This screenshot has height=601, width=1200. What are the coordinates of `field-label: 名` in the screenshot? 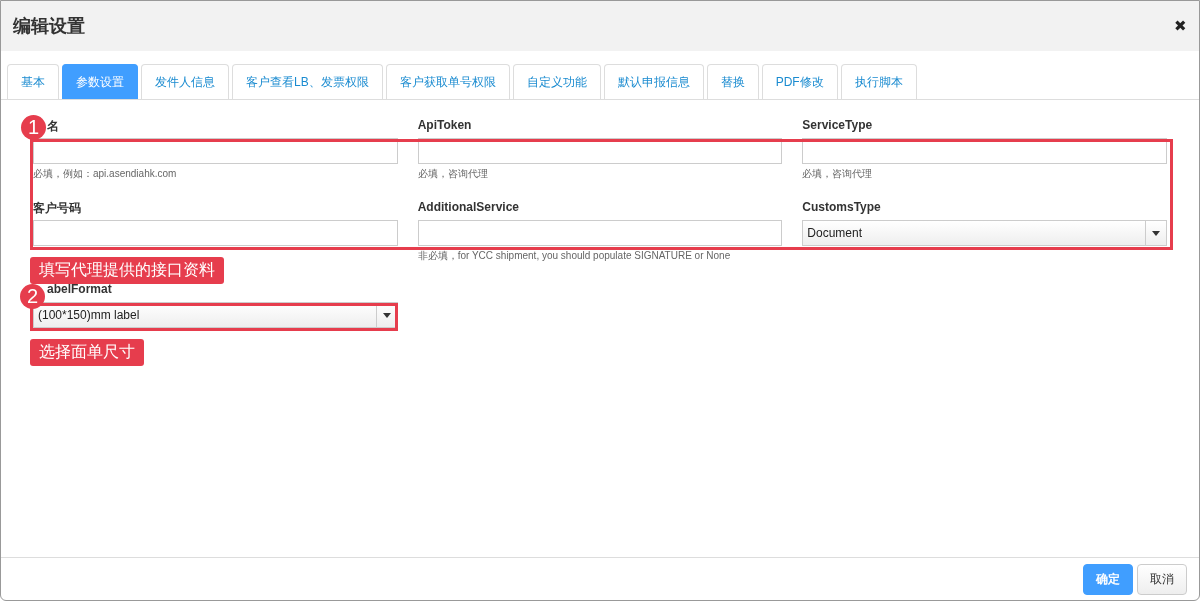 It's located at (53, 125).